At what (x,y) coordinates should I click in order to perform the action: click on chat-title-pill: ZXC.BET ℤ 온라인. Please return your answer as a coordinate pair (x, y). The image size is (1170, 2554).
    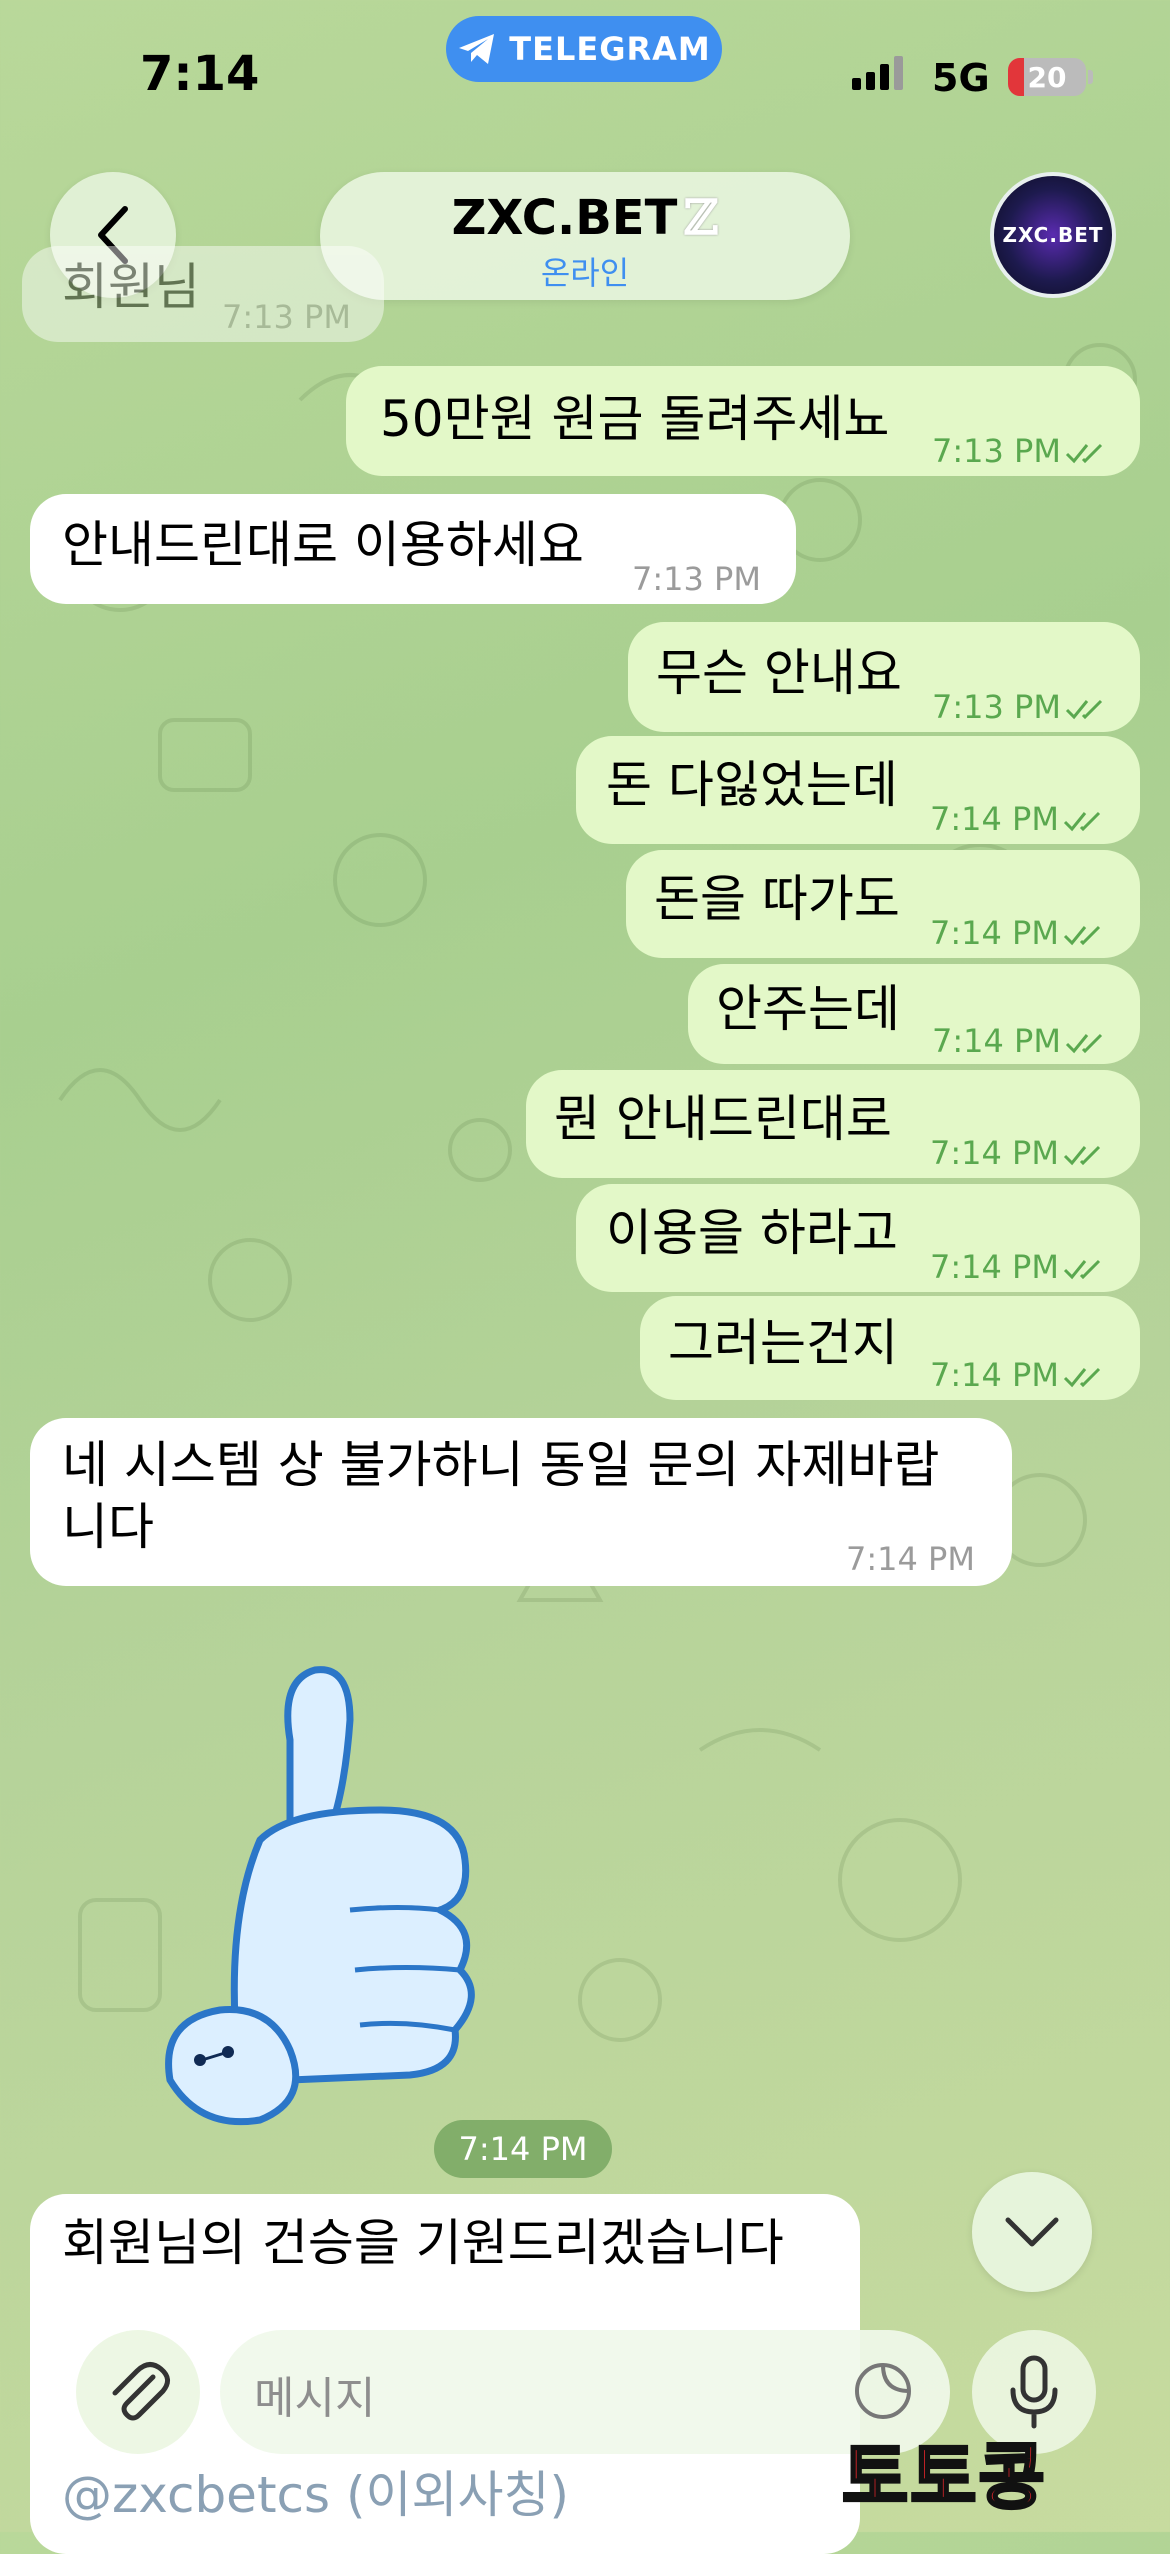
    Looking at the image, I should click on (585, 236).